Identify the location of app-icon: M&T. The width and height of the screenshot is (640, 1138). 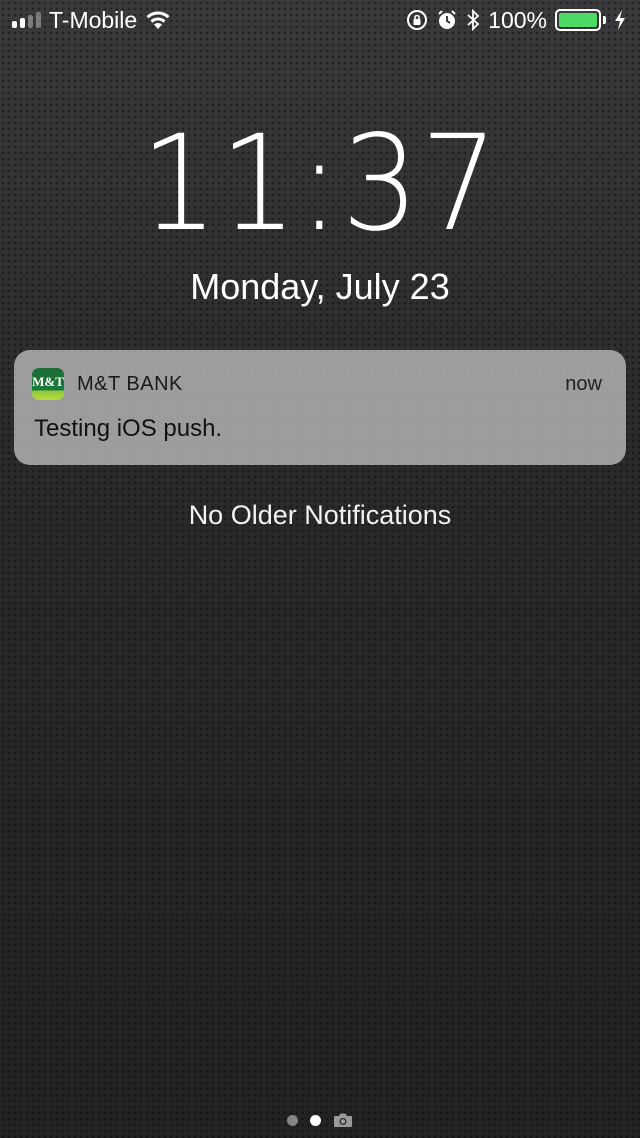
(48, 384).